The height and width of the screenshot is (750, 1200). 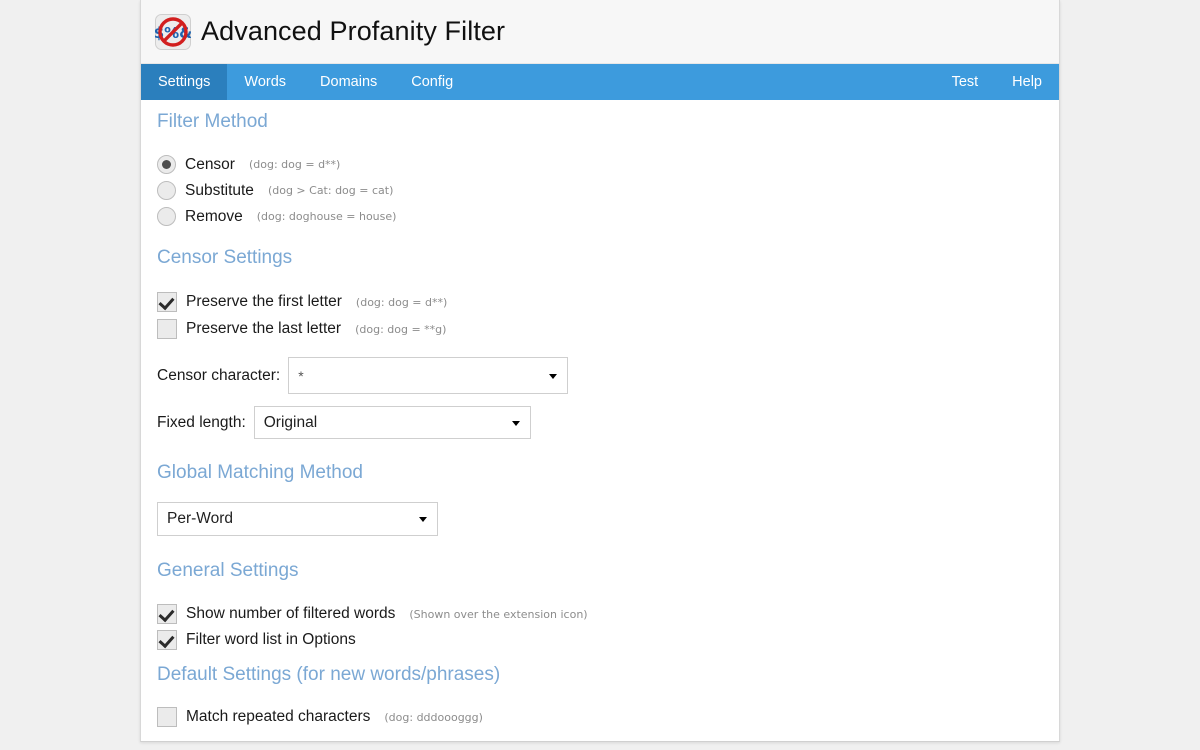 I want to click on select-fixed-length: Original, so click(x=392, y=422).